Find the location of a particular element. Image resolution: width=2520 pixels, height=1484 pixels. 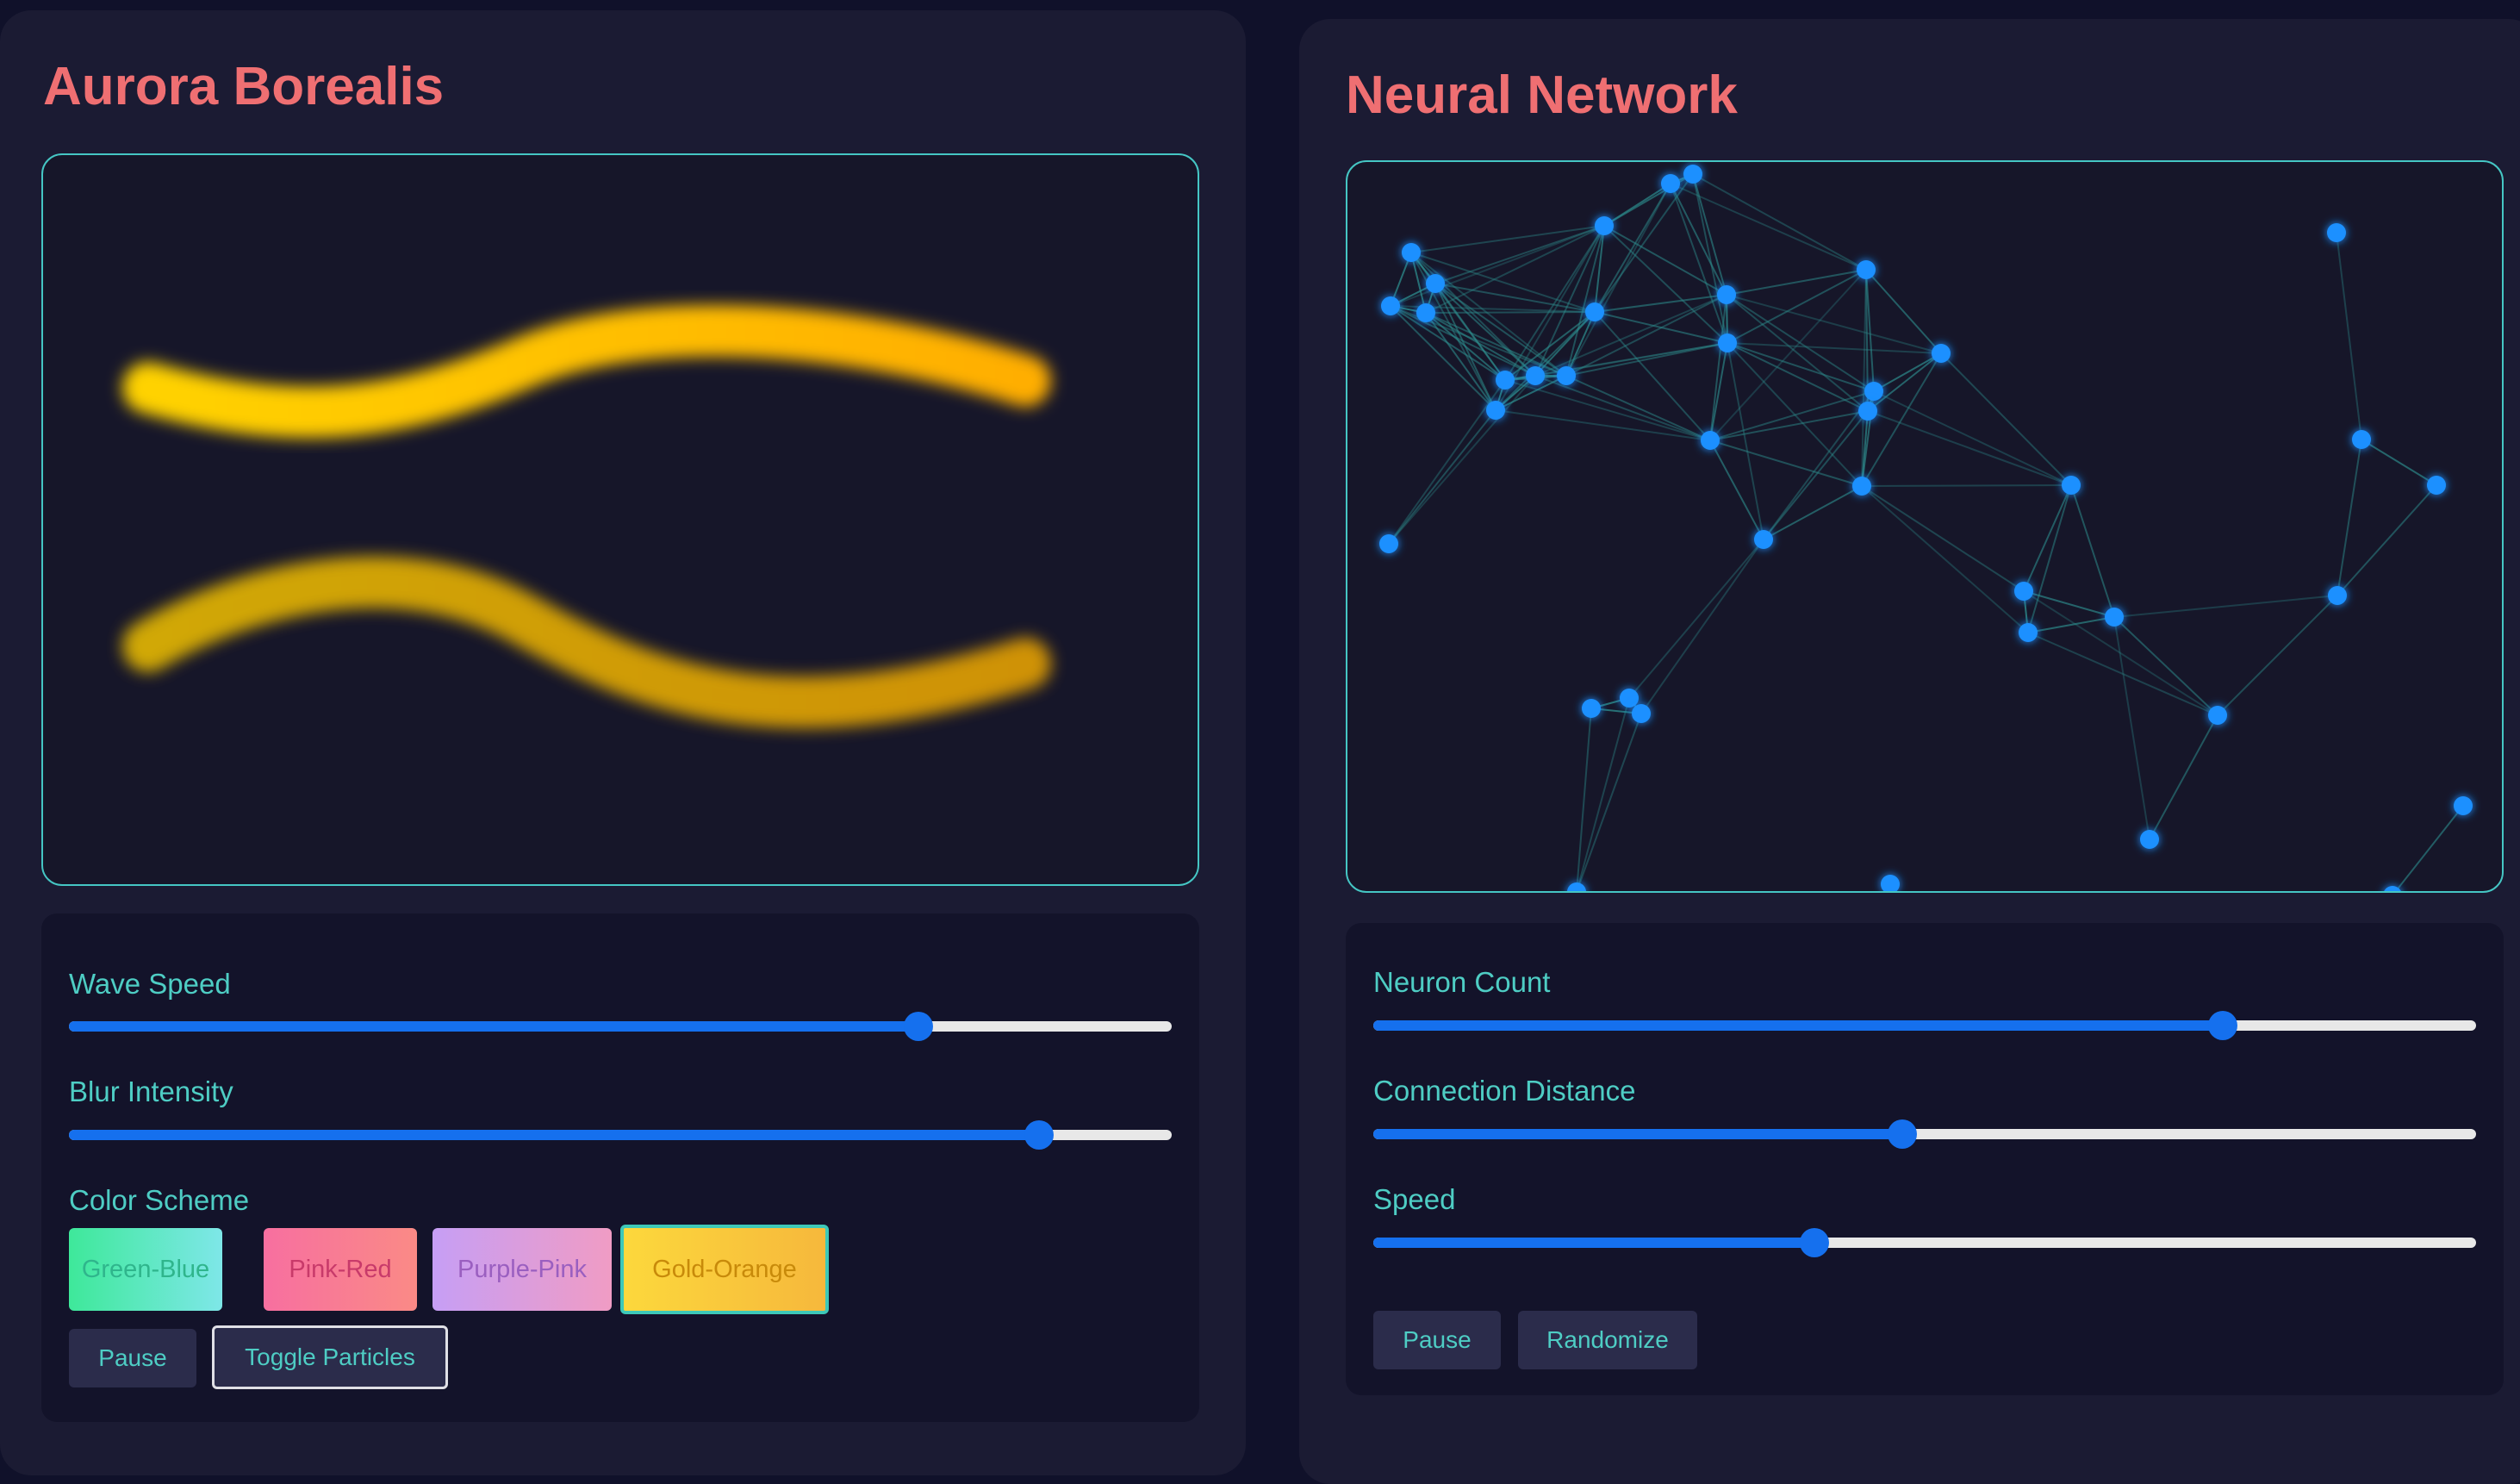

wave-speed-slider is located at coordinates (621, 1027).